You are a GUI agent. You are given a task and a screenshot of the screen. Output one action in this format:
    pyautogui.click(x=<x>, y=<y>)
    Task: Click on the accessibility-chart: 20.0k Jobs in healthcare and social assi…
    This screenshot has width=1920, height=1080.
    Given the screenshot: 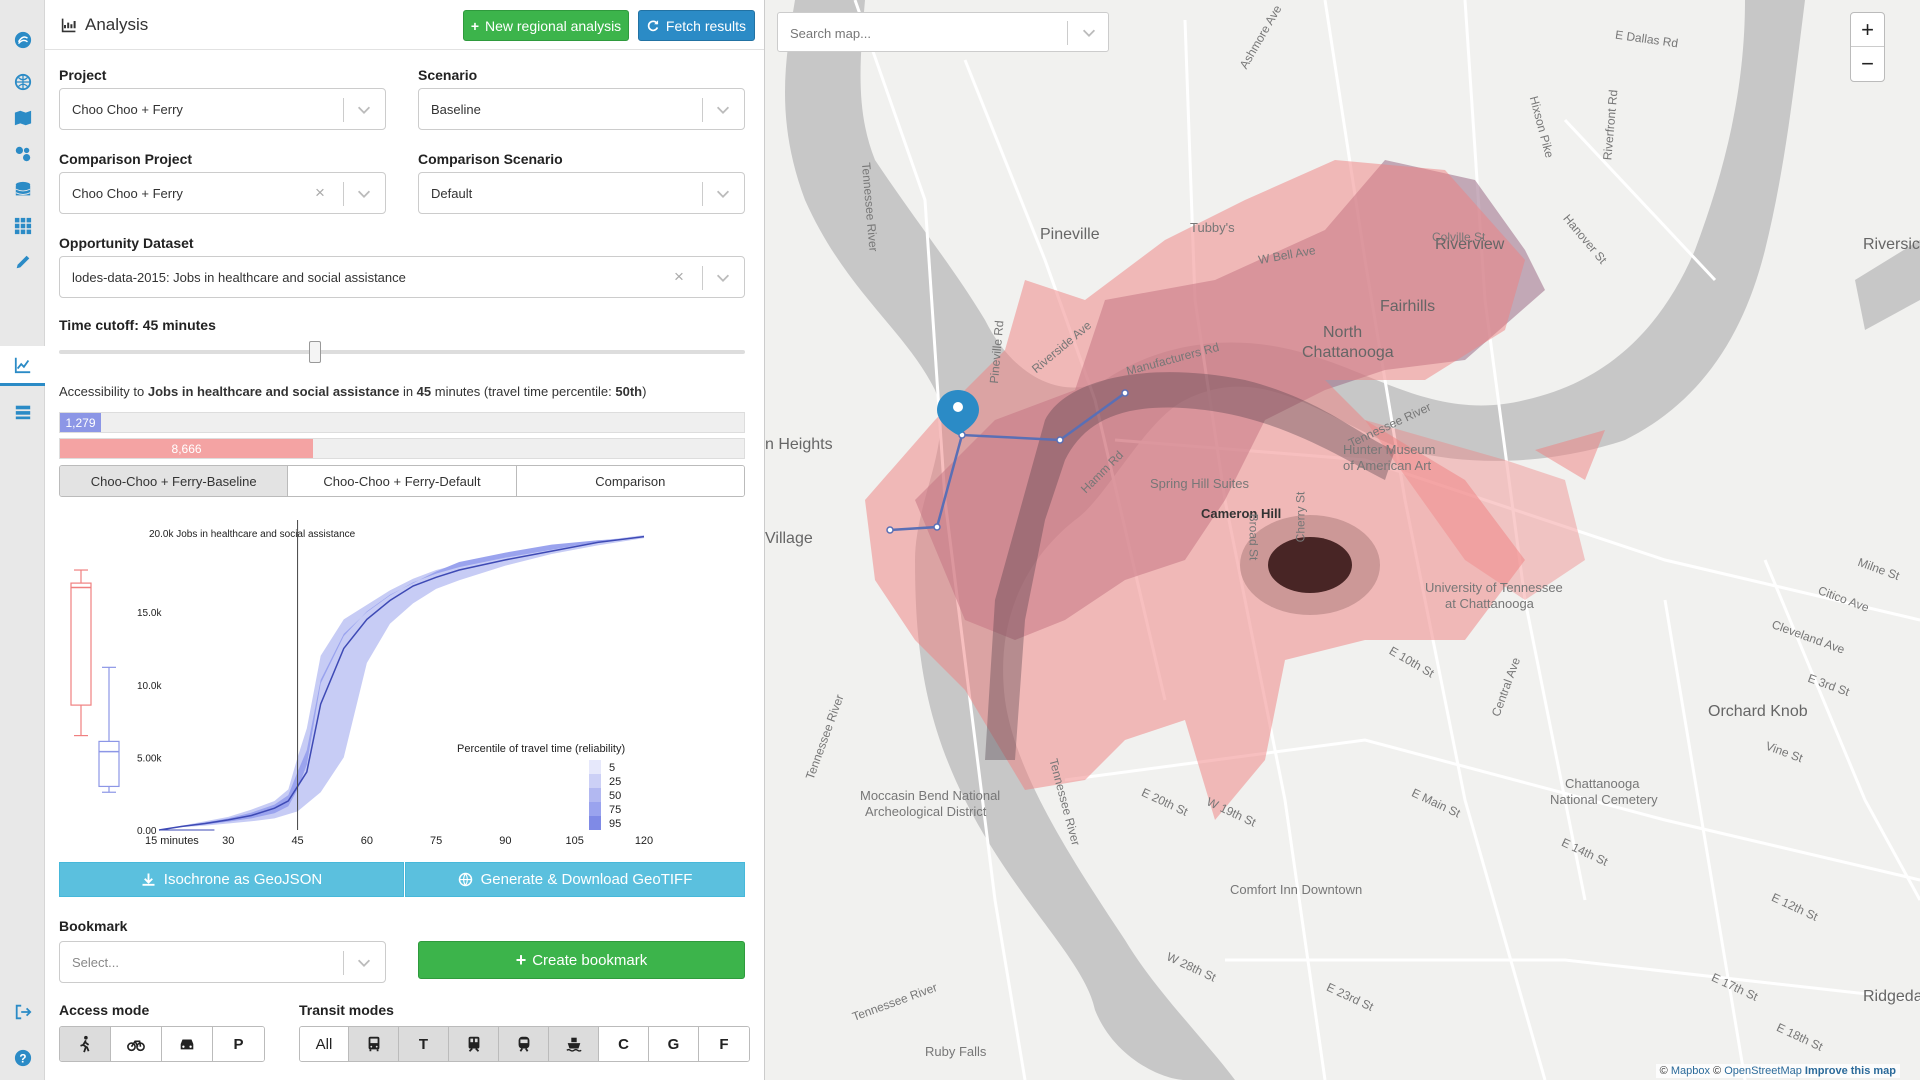 What is the action you would take?
    pyautogui.click(x=361, y=683)
    